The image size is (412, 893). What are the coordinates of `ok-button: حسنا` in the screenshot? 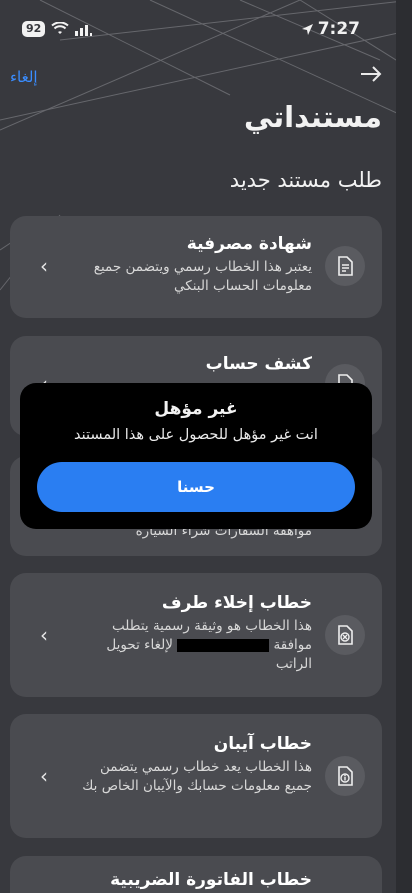 It's located at (196, 487).